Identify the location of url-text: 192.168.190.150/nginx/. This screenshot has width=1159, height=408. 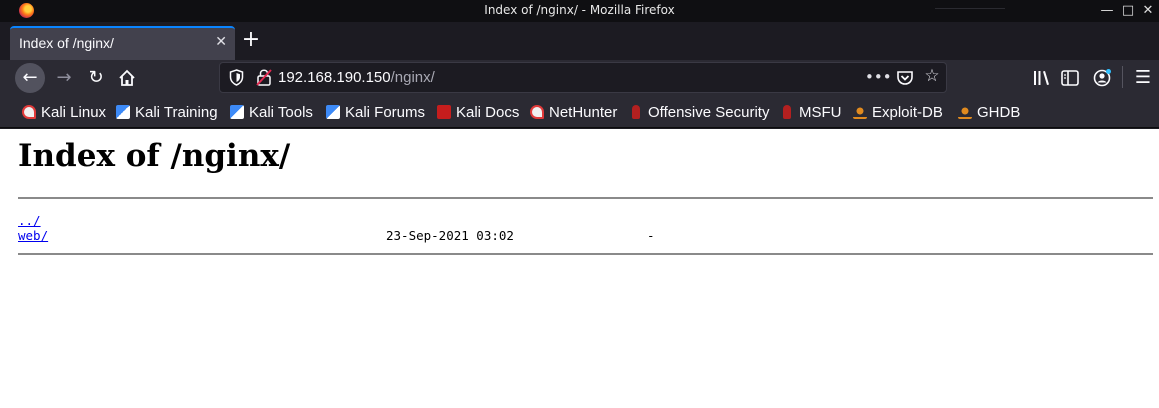
(356, 77).